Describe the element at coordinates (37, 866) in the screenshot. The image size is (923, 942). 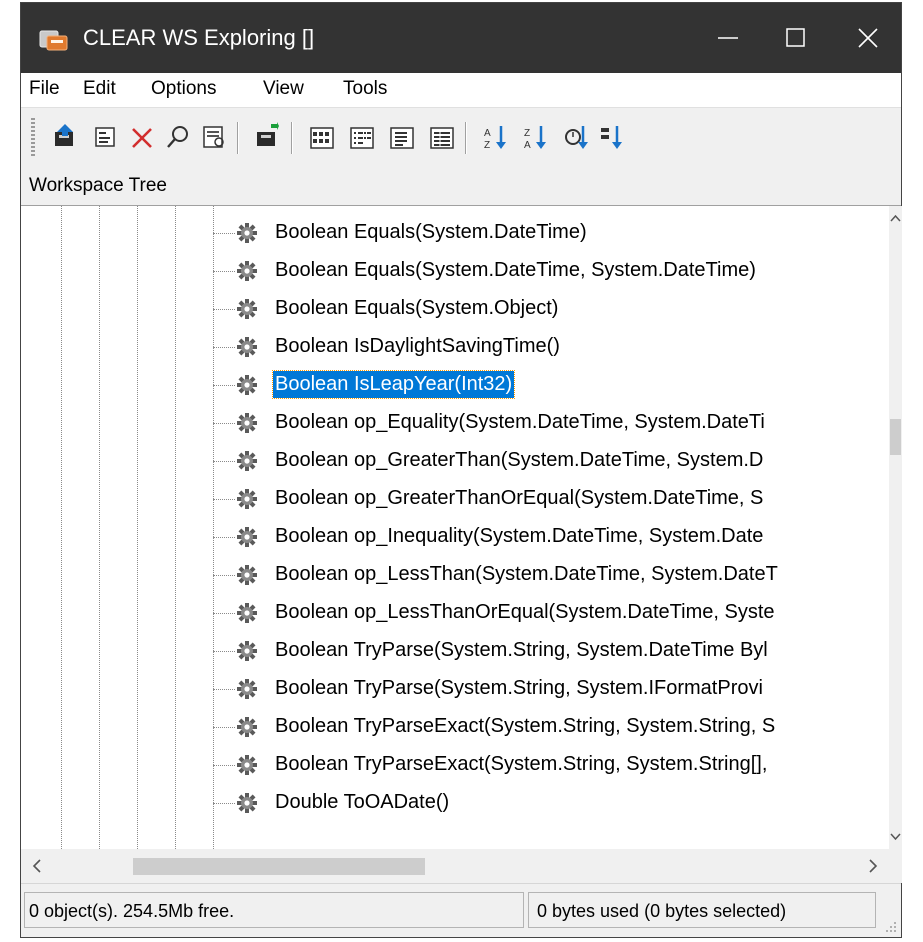
I see `scroll-left-icon` at that location.